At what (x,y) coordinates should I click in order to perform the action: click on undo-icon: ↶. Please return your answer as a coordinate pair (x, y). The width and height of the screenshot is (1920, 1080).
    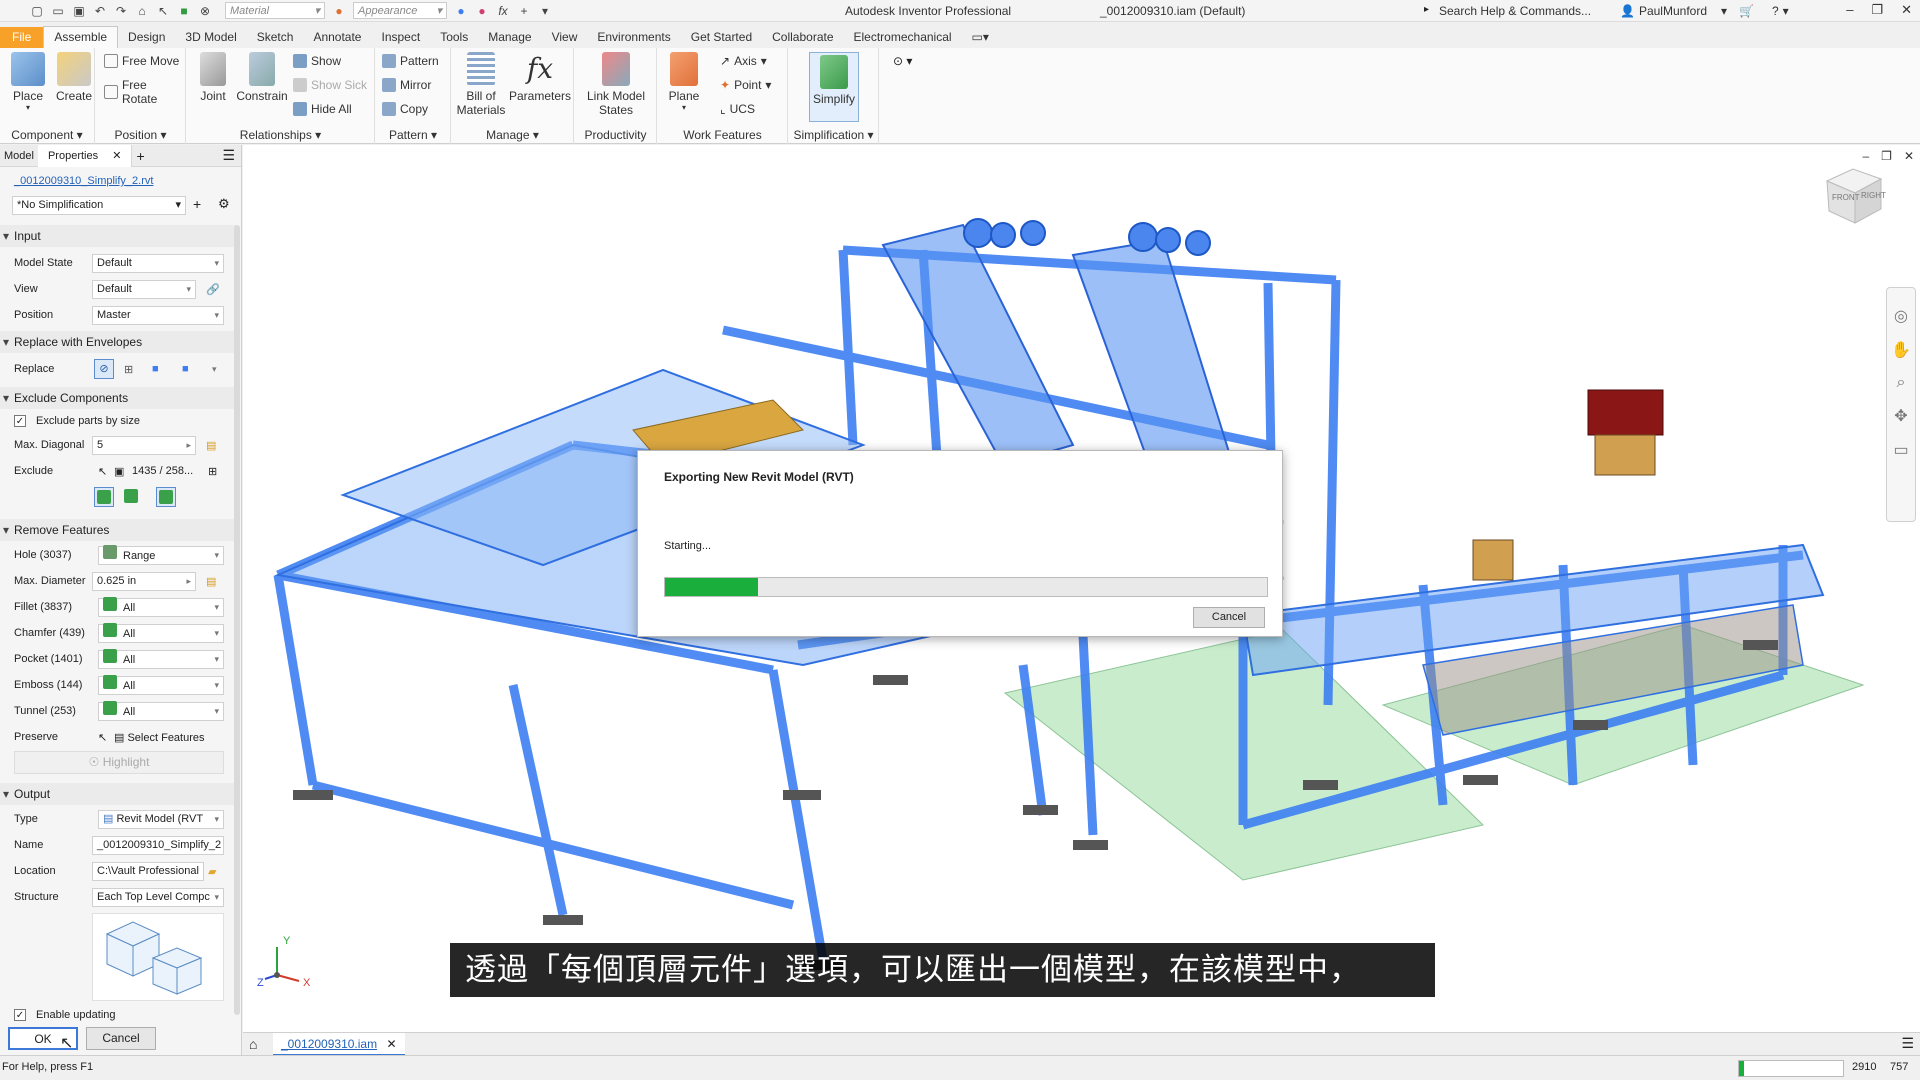
    Looking at the image, I should click on (100, 11).